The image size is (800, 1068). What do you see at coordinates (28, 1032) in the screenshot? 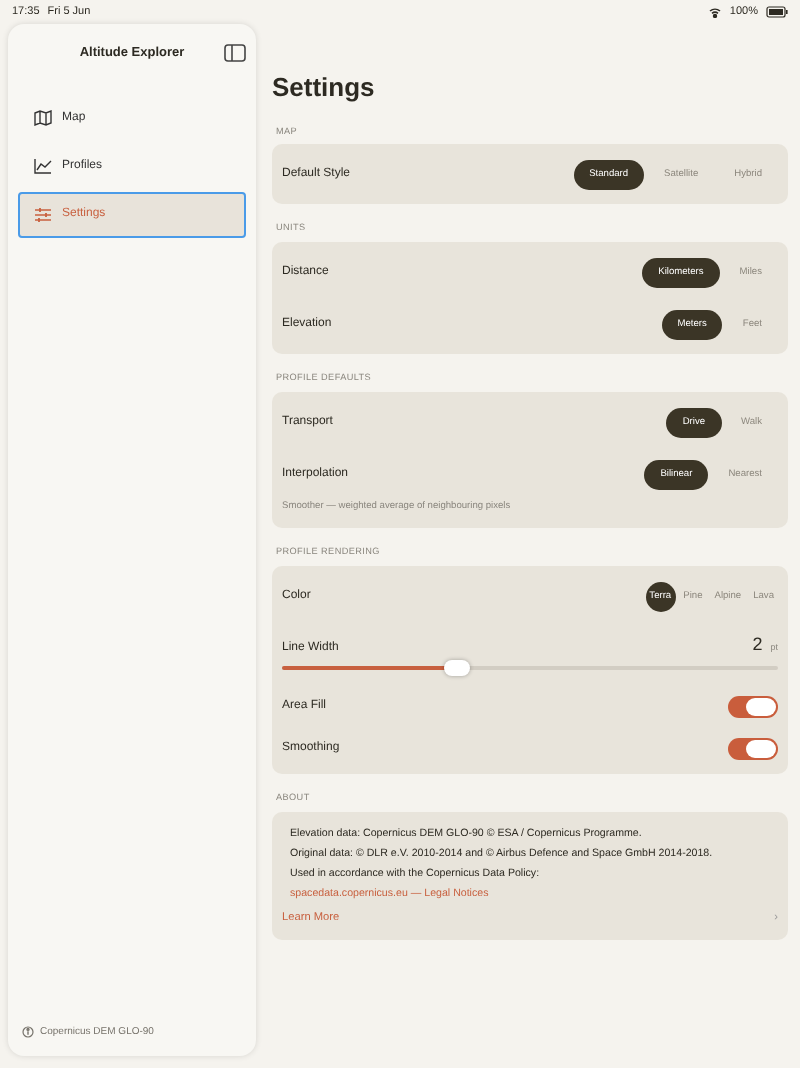
I see `info-icon` at bounding box center [28, 1032].